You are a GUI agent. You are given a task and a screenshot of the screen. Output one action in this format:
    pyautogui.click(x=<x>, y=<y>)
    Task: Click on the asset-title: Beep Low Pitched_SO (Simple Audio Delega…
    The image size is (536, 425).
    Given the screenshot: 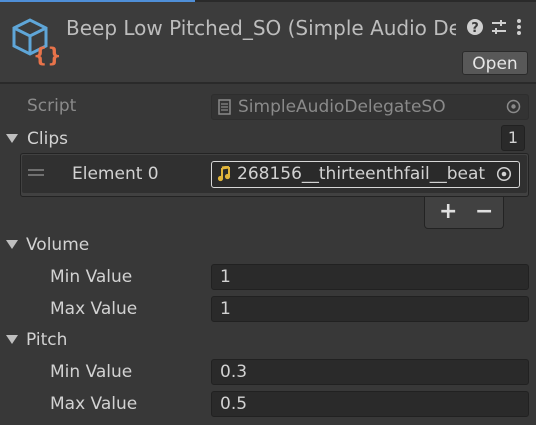 What is the action you would take?
    pyautogui.click(x=261, y=28)
    